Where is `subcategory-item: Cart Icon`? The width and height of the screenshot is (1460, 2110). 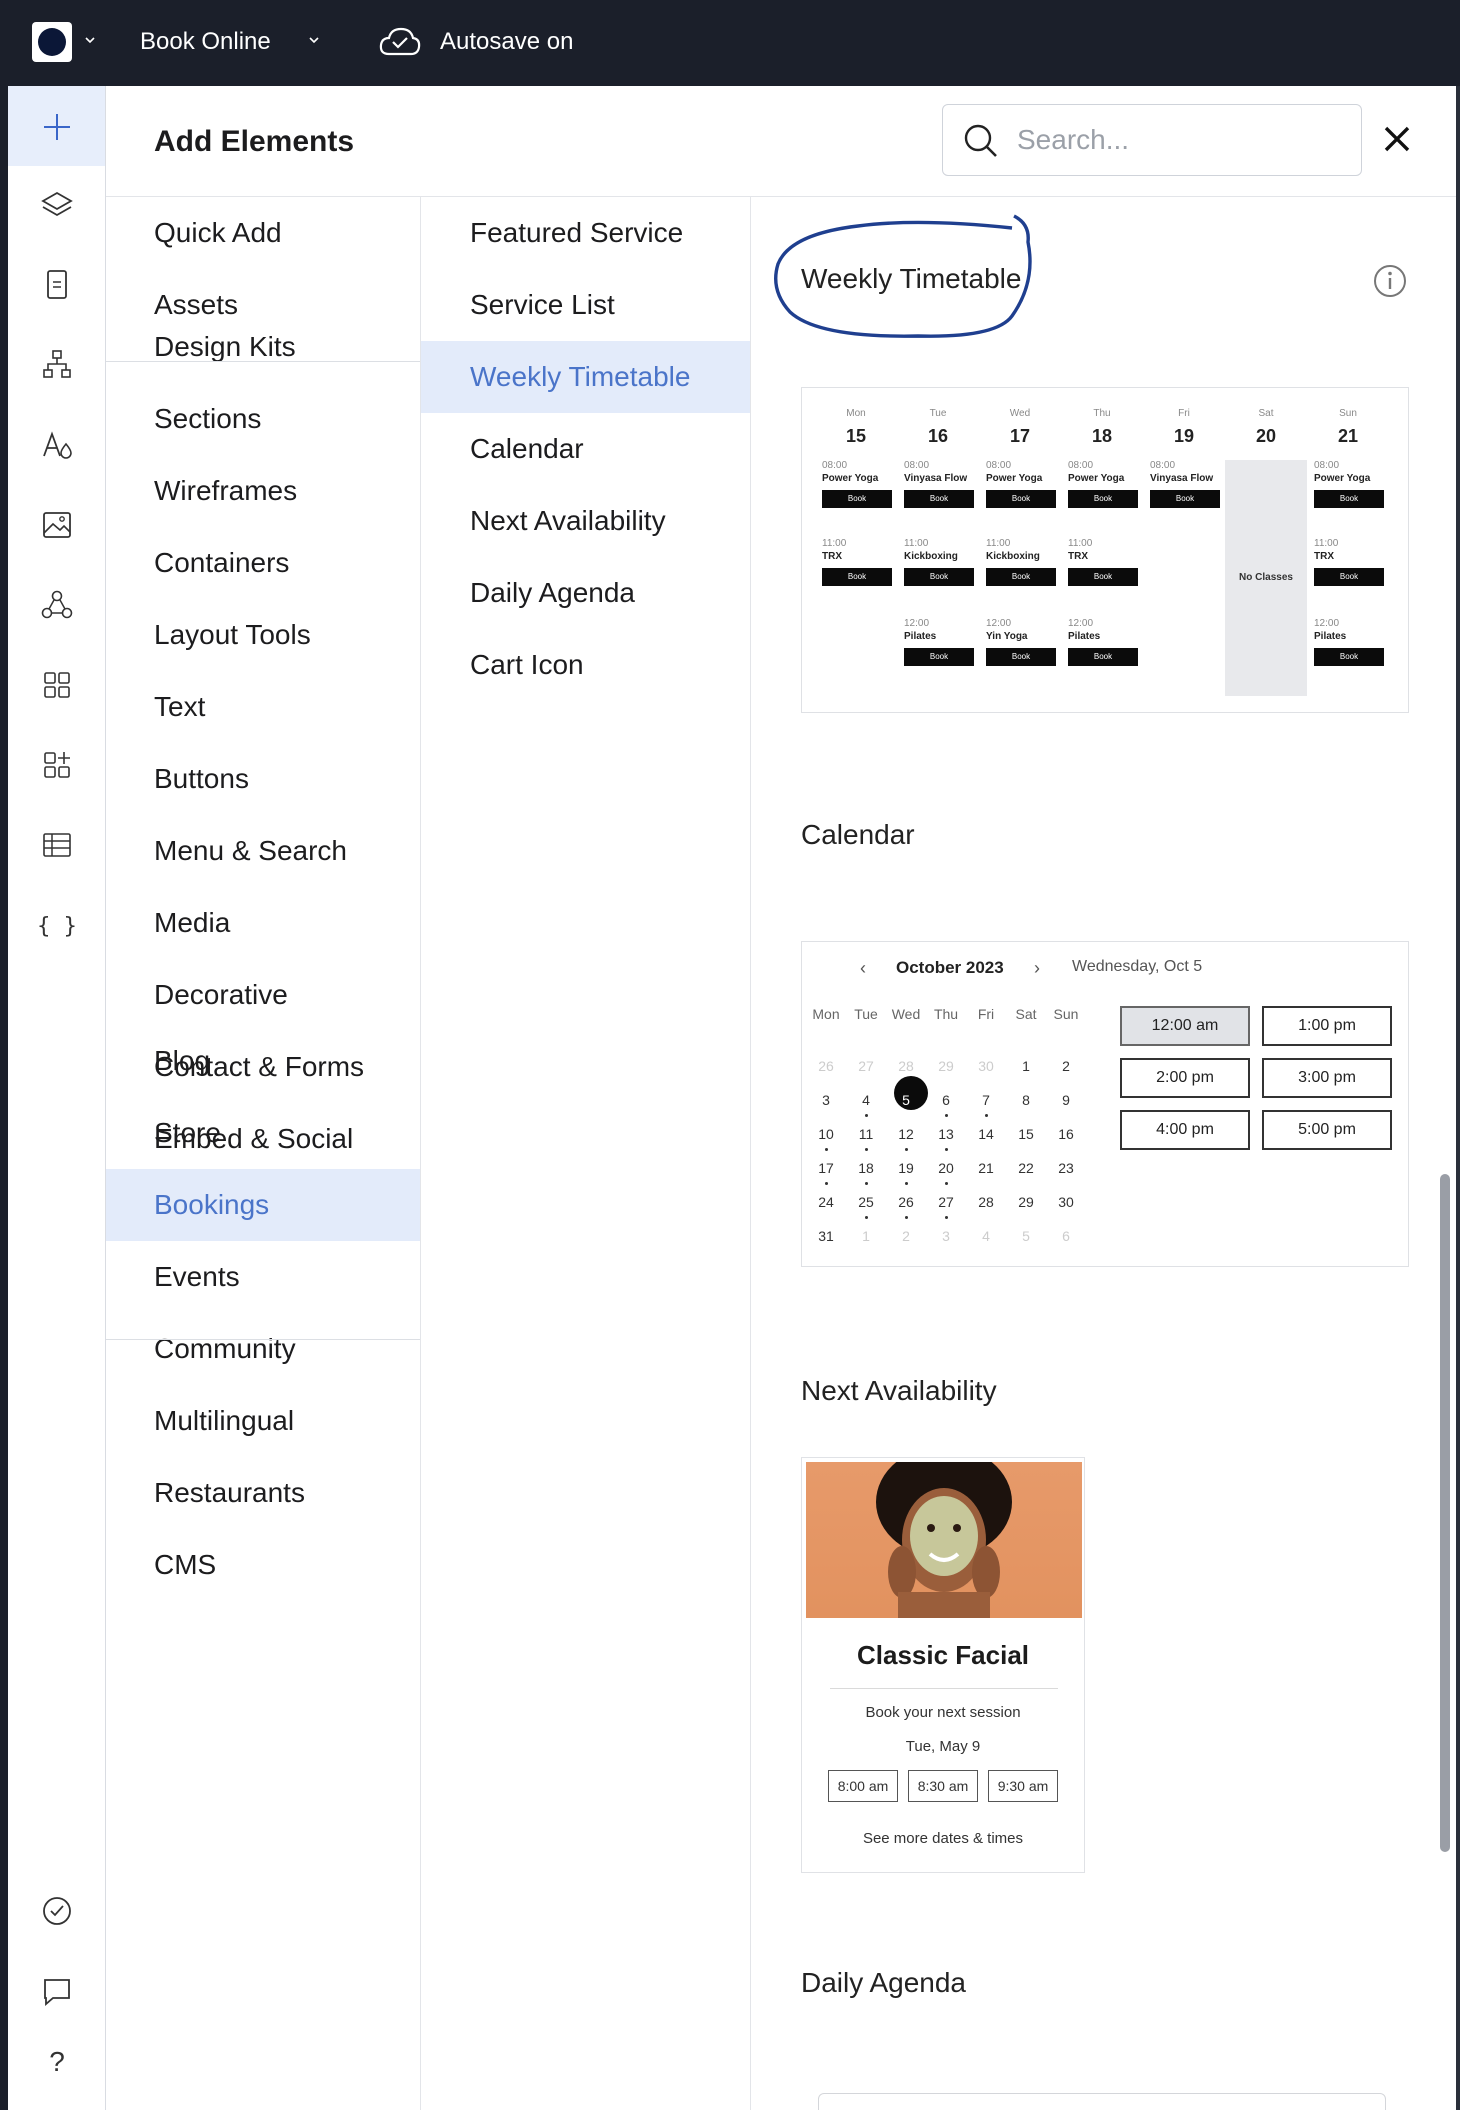 subcategory-item: Cart Icon is located at coordinates (585, 665).